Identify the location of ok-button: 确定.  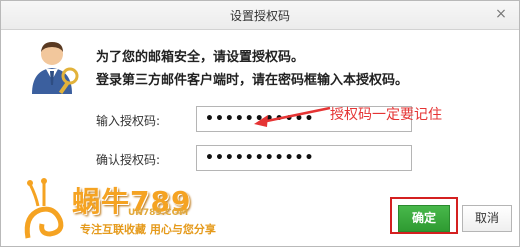
(424, 218).